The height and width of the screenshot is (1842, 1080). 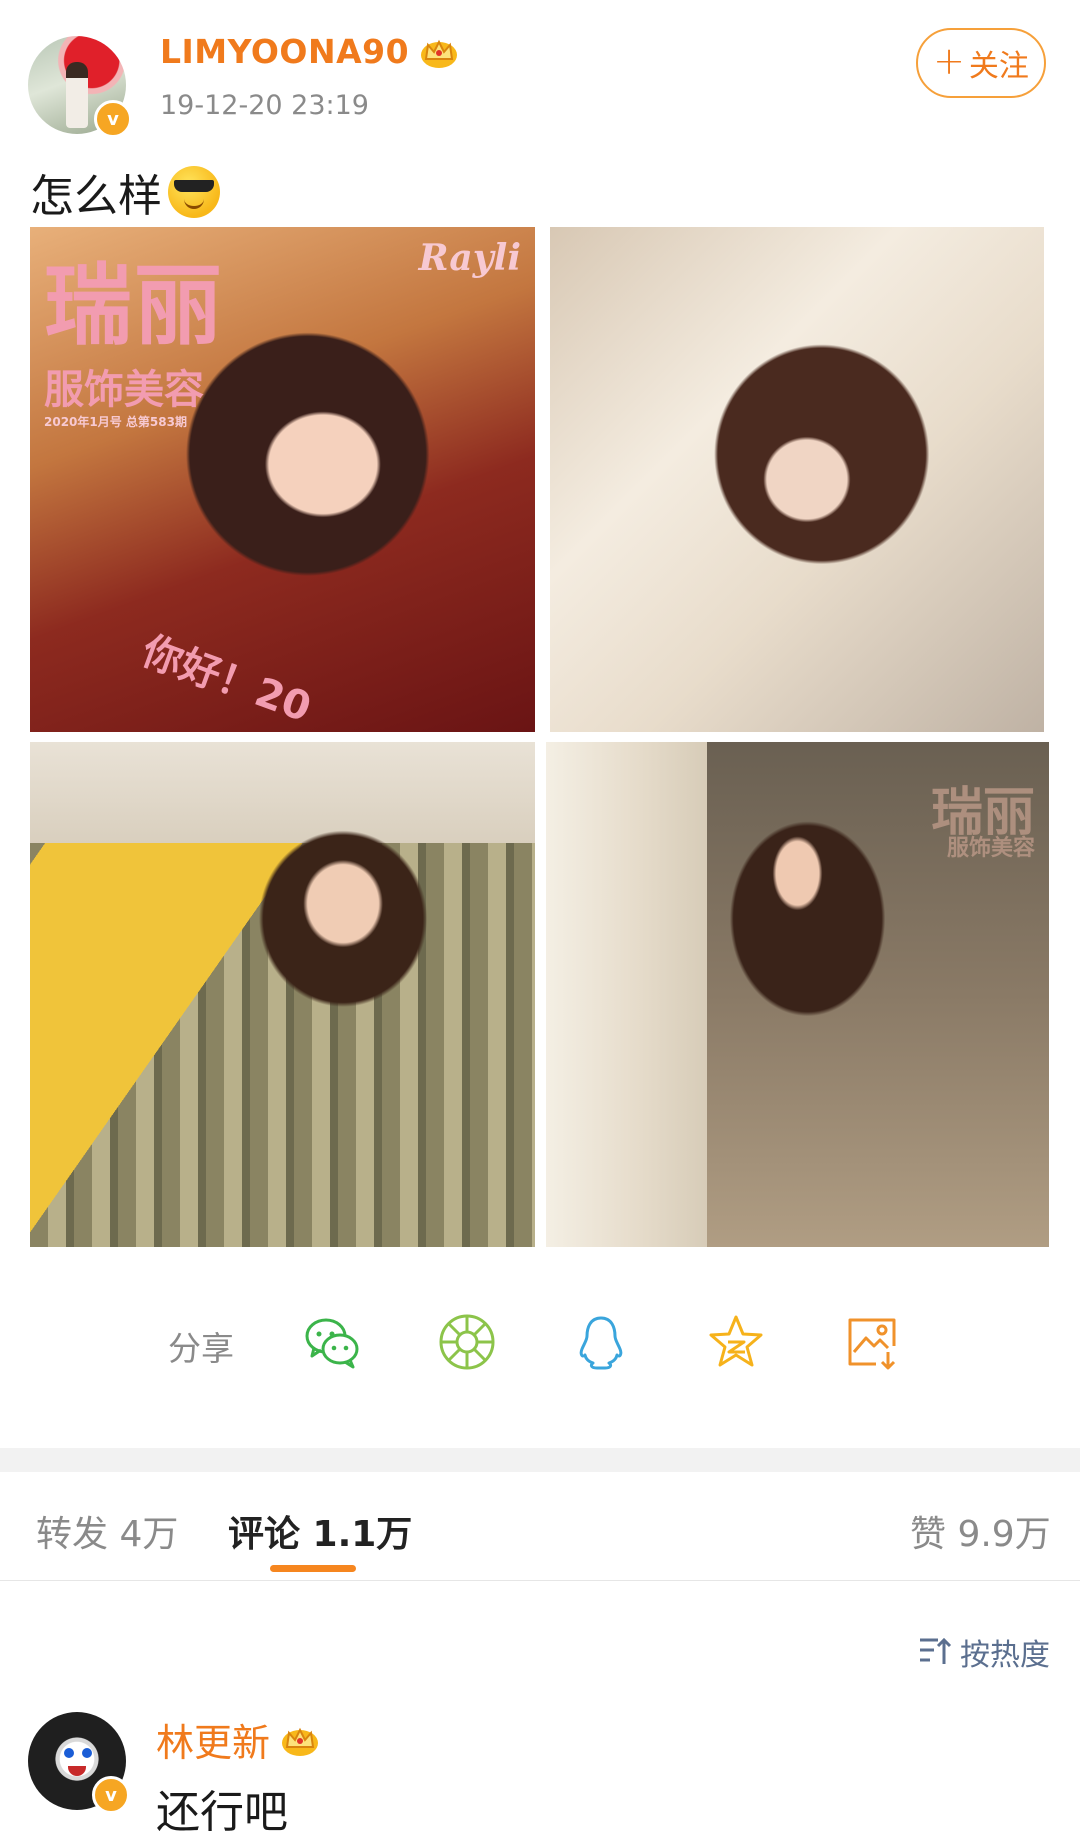 I want to click on moments-icon, so click(x=467, y=1342).